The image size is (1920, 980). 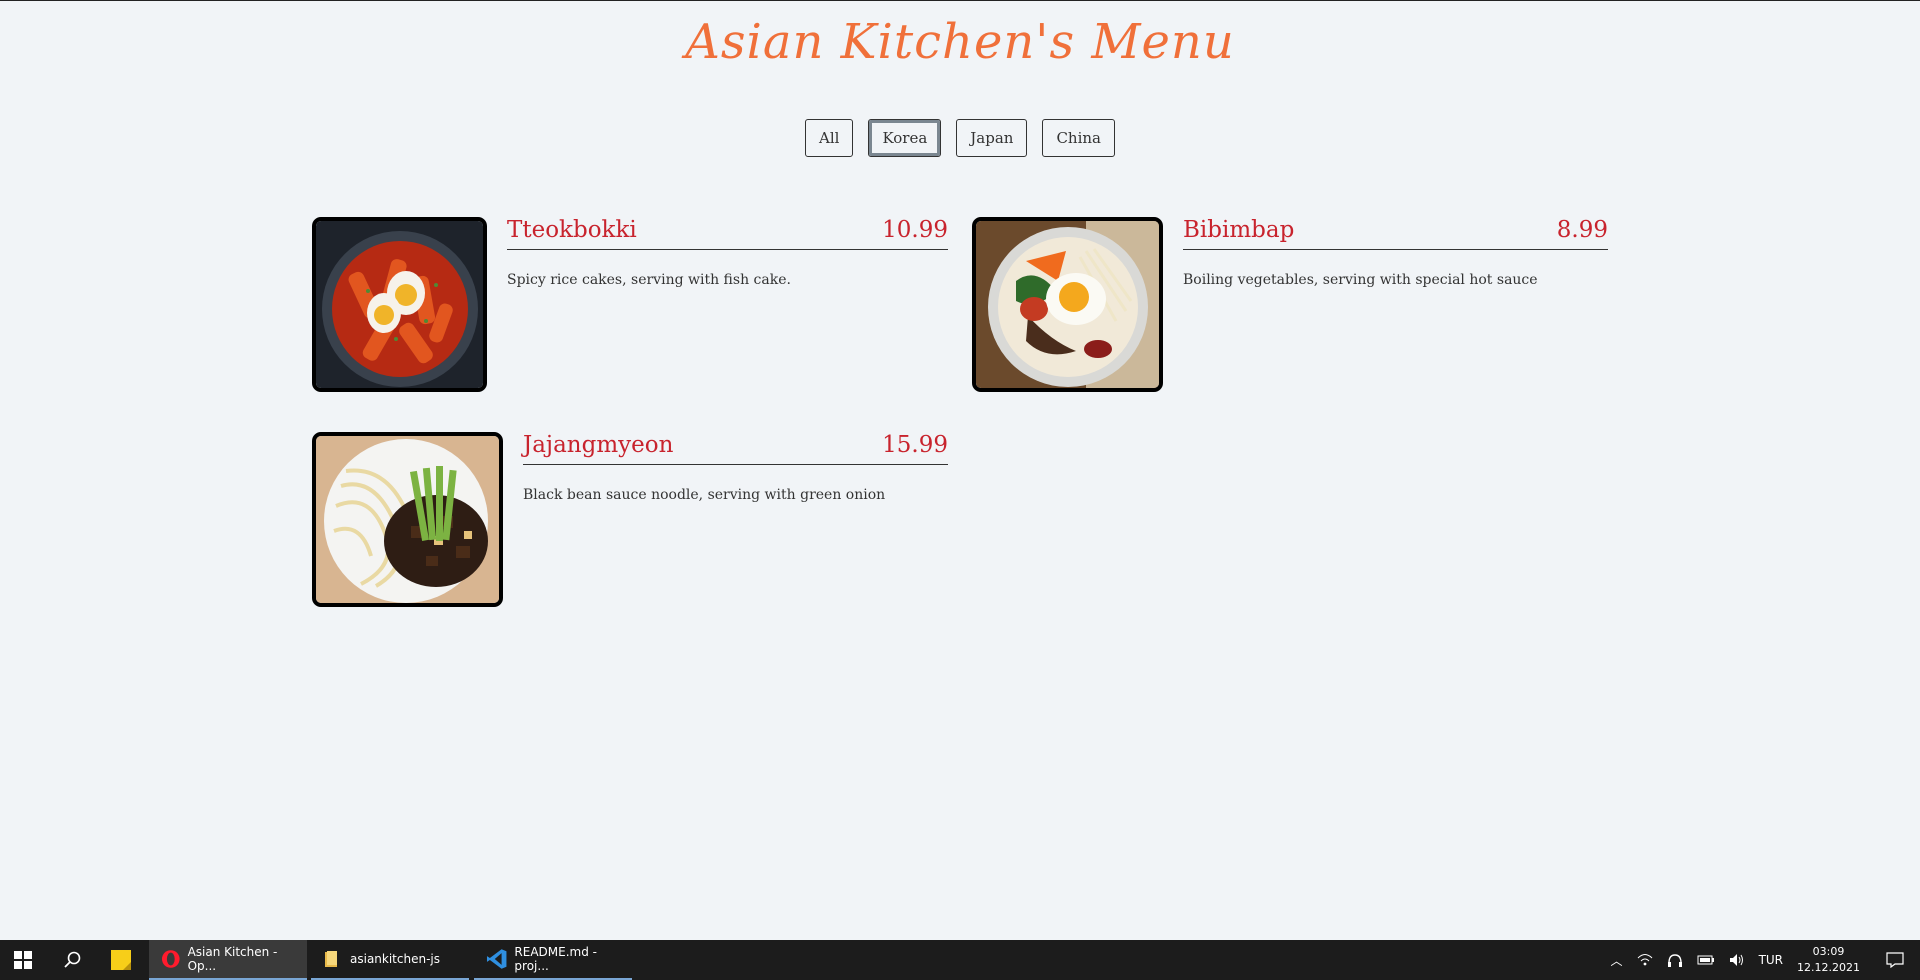 What do you see at coordinates (1895, 960) in the screenshot?
I see `notification-icon` at bounding box center [1895, 960].